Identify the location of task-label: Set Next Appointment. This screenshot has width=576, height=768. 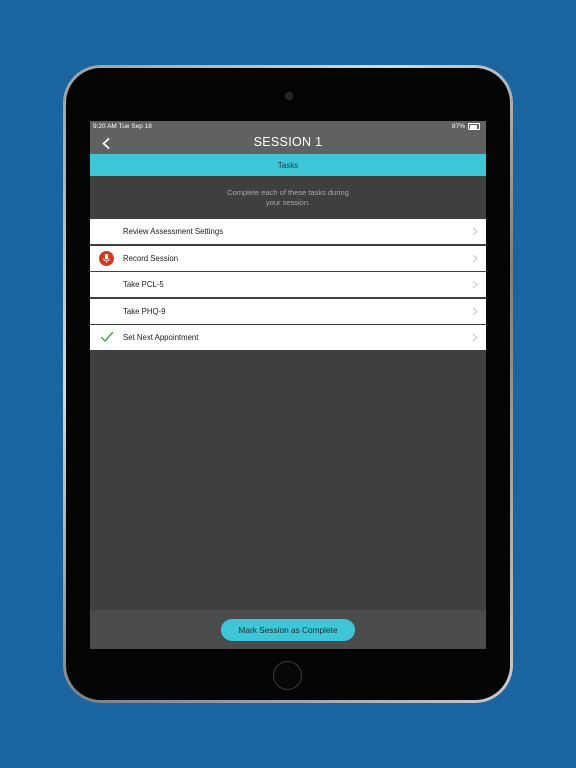
(161, 338).